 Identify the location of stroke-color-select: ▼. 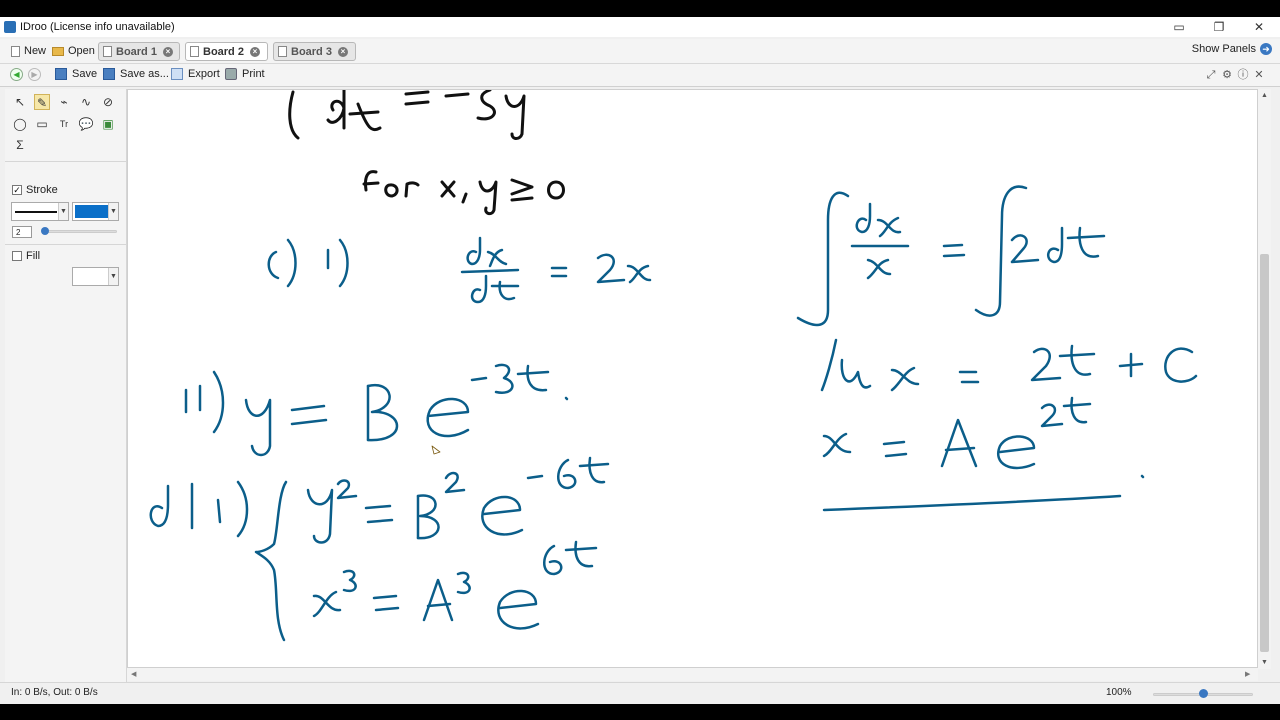
(95, 211).